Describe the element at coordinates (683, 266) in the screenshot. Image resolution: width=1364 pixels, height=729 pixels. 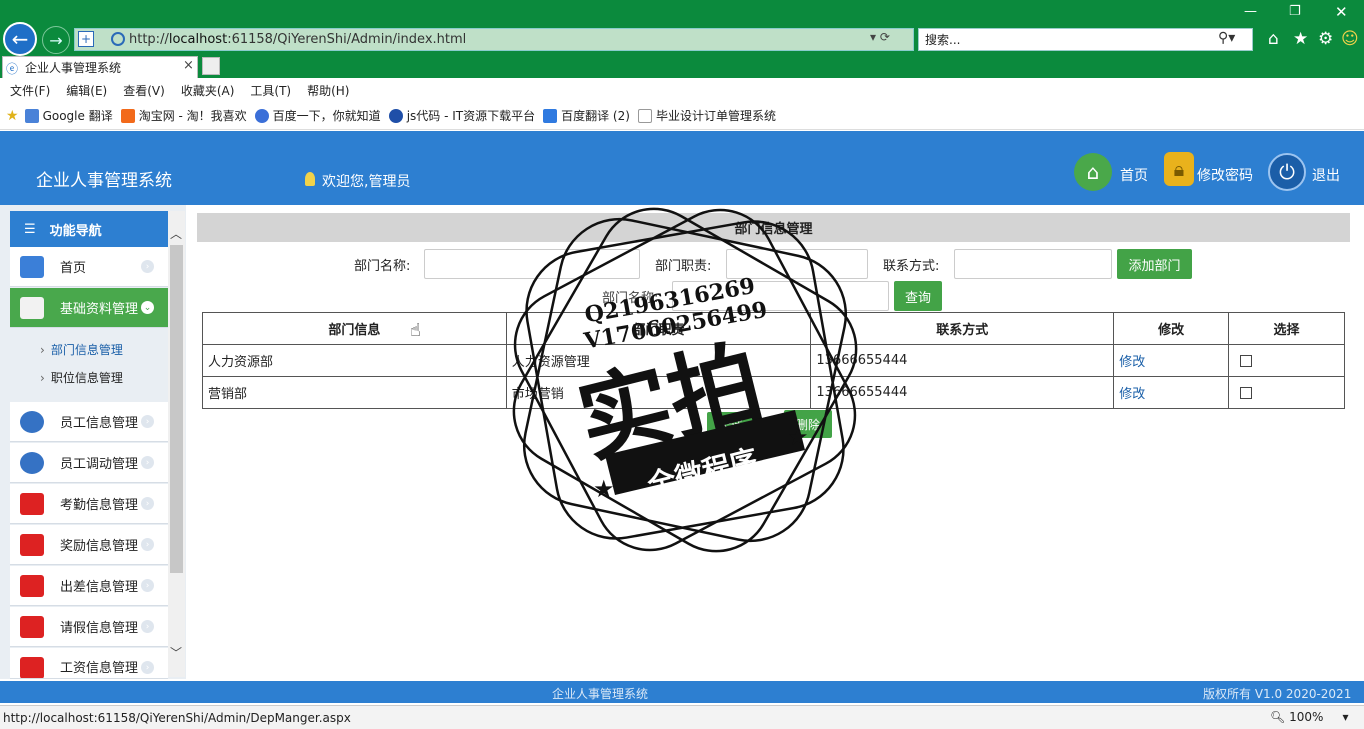
I see `dept-duty-label: 部门职责:` at that location.